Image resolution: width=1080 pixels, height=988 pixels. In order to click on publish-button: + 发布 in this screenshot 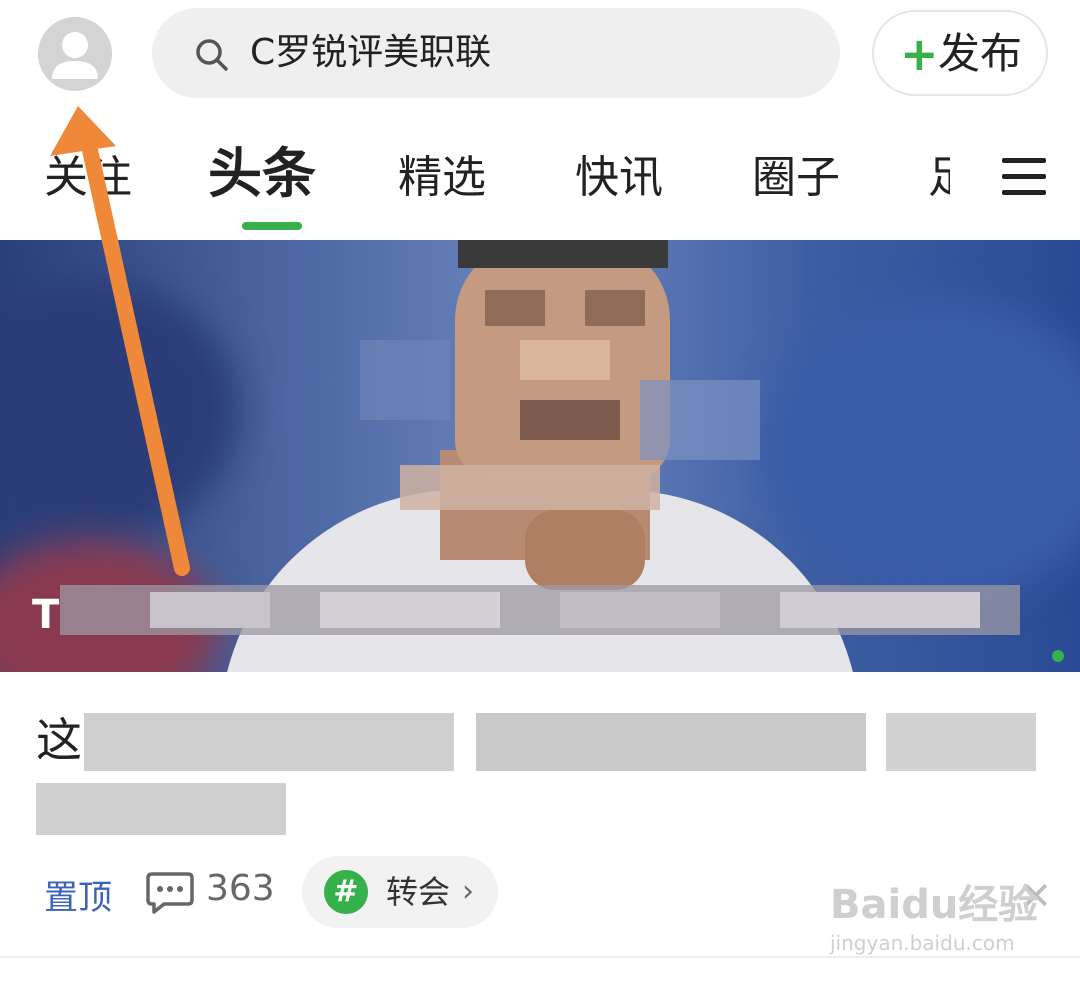, I will do `click(960, 53)`.